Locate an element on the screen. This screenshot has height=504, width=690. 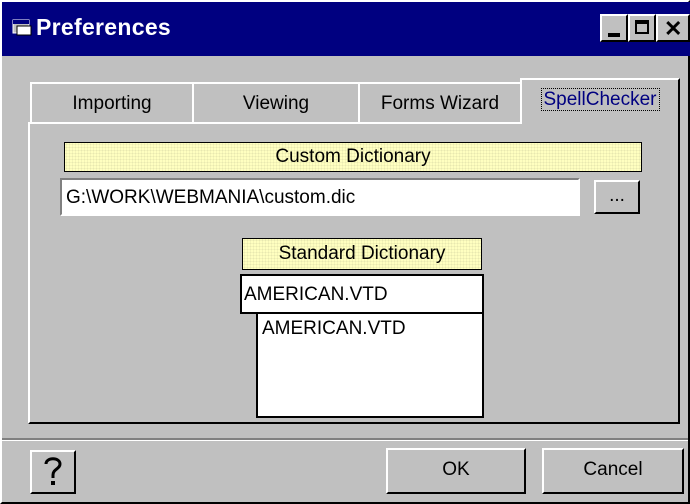
tab-label: SpellChecker is located at coordinates (600, 99).